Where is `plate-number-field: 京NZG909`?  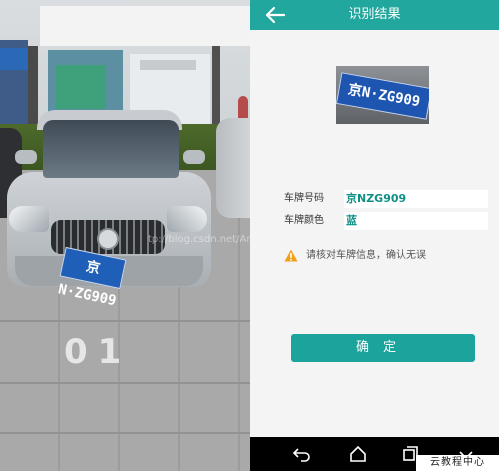 plate-number-field: 京NZG909 is located at coordinates (416, 199).